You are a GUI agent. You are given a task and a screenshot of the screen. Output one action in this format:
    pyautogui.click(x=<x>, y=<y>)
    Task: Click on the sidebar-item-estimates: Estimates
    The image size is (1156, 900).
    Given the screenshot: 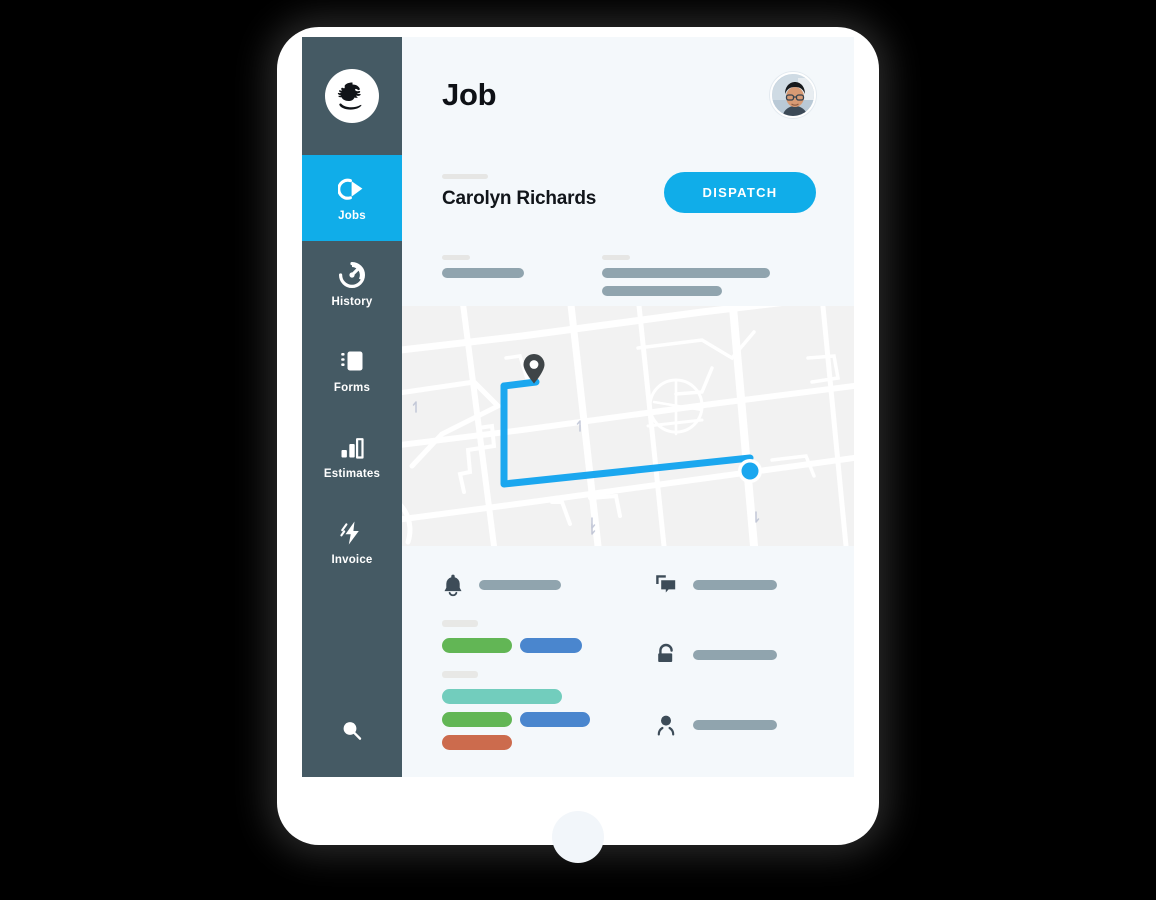 What is the action you would take?
    pyautogui.click(x=352, y=456)
    